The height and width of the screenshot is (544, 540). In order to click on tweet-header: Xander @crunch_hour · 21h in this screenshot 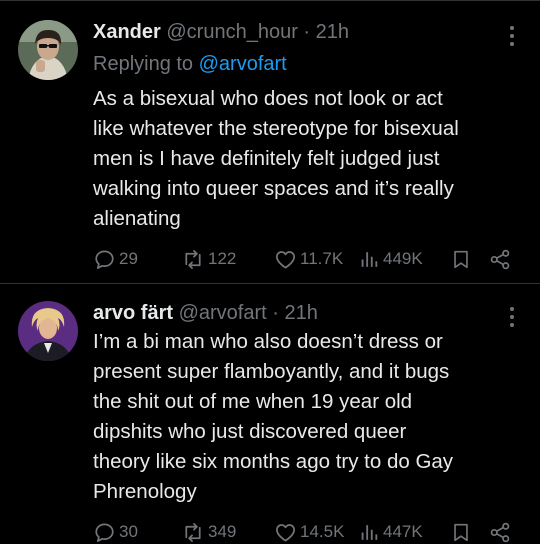, I will do `click(296, 32)`.